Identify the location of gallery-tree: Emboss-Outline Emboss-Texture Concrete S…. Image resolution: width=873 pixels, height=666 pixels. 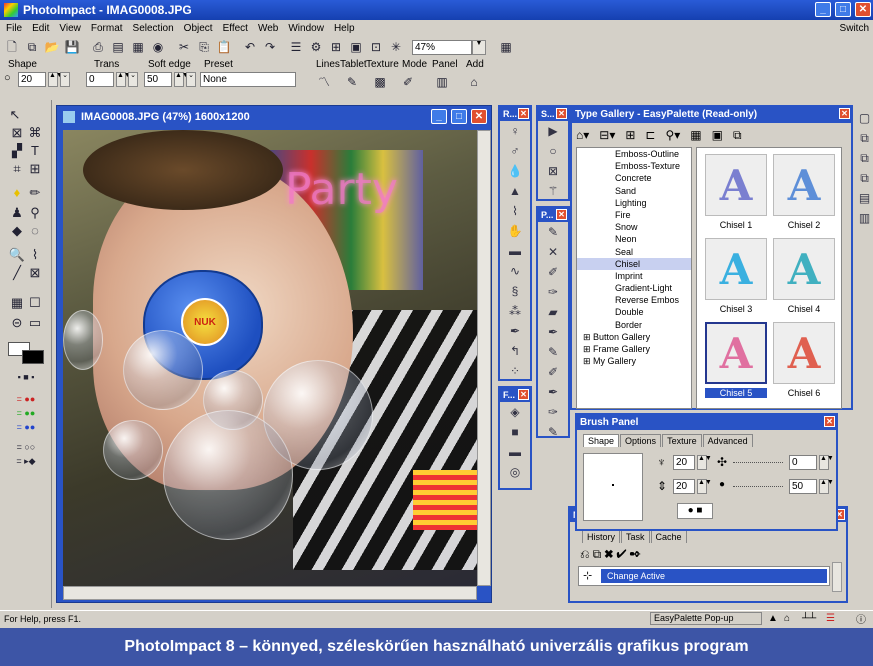
(634, 278).